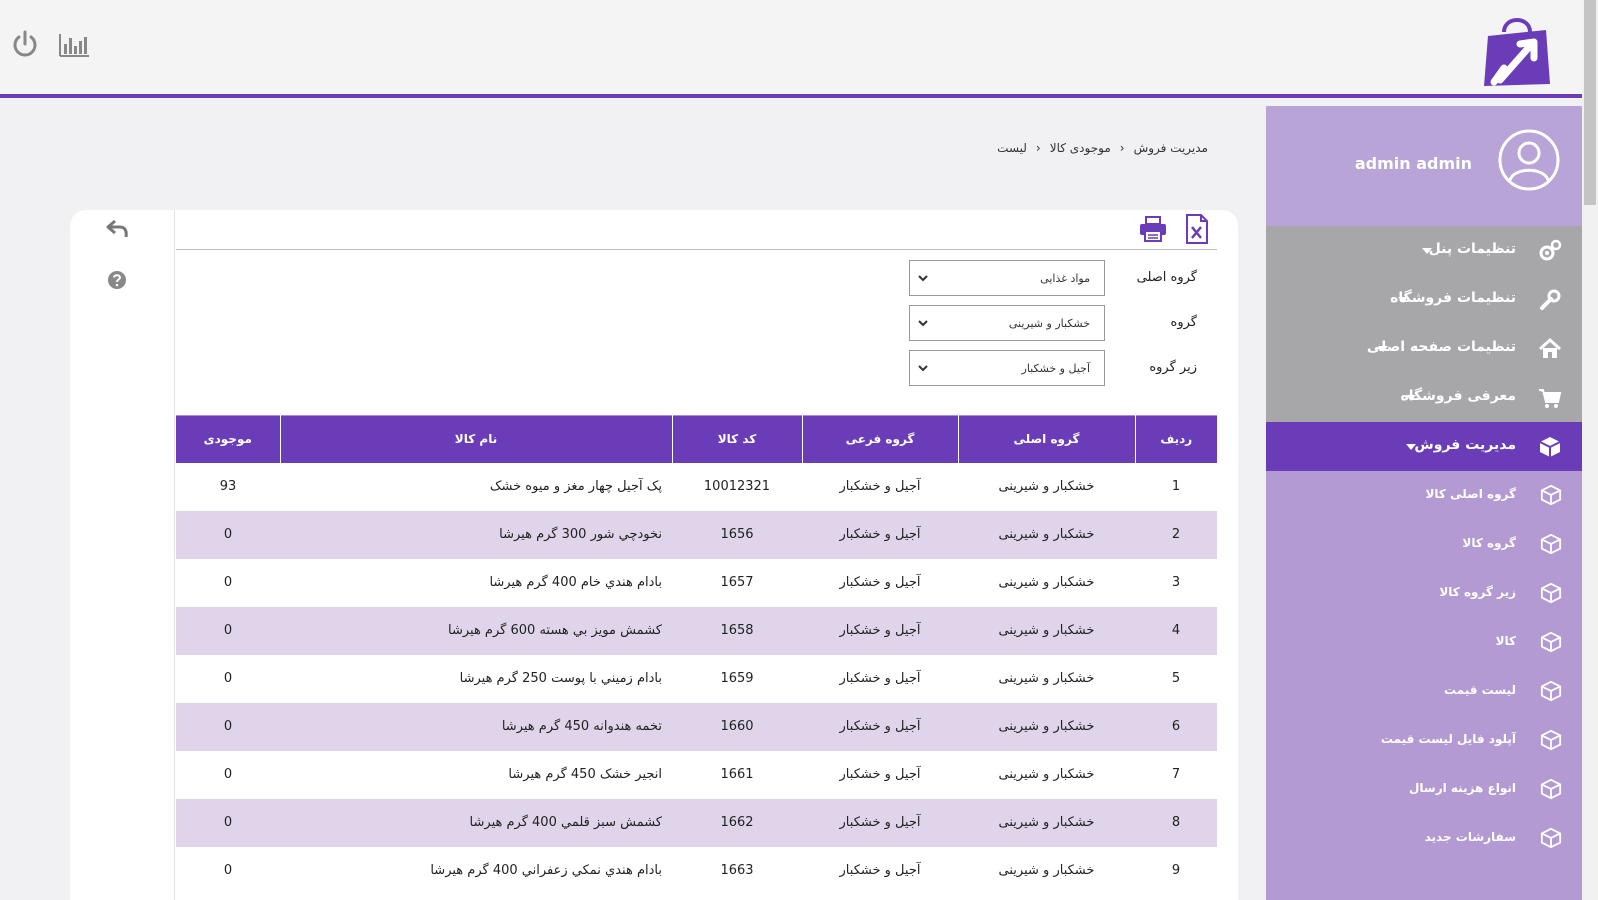 The height and width of the screenshot is (900, 1598). I want to click on menu-item-homepage-settings: تنظیمات صفحه اصلی, so click(1424, 348).